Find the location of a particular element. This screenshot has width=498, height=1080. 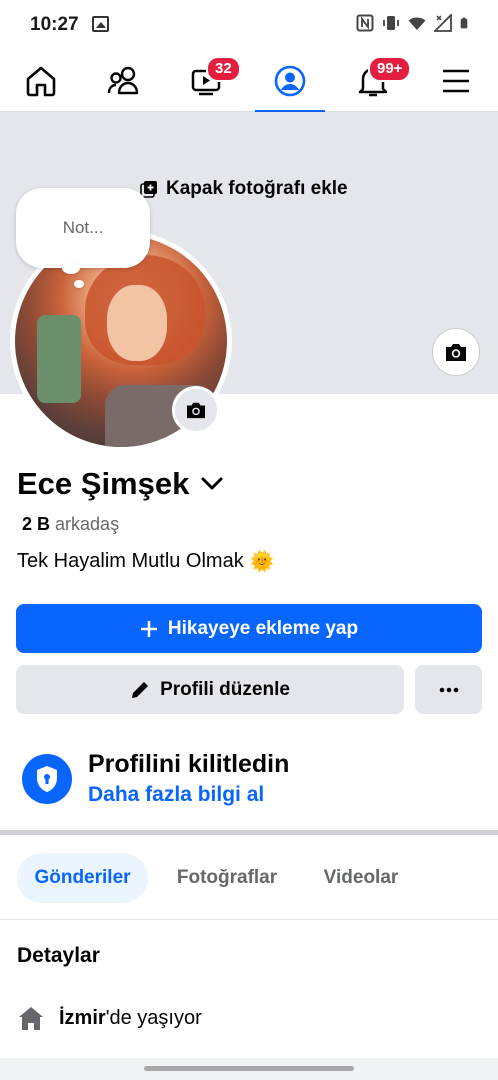

friends-count: 2 B arkadaş is located at coordinates (70, 524).